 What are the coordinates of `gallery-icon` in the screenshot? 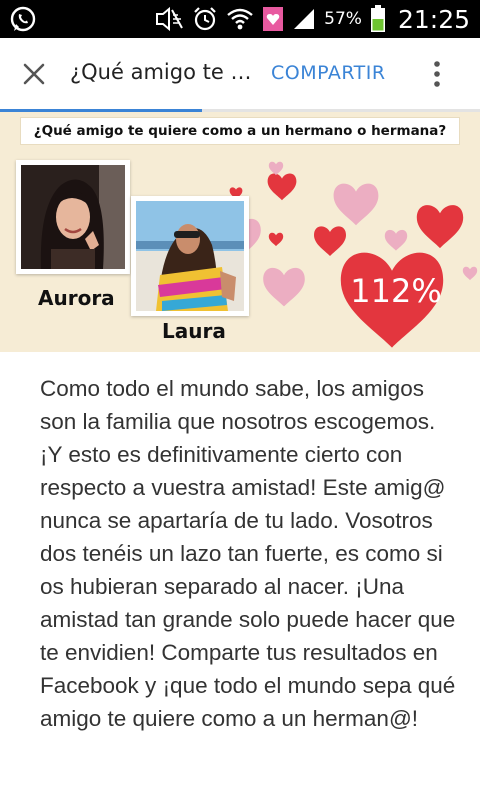 It's located at (273, 19).